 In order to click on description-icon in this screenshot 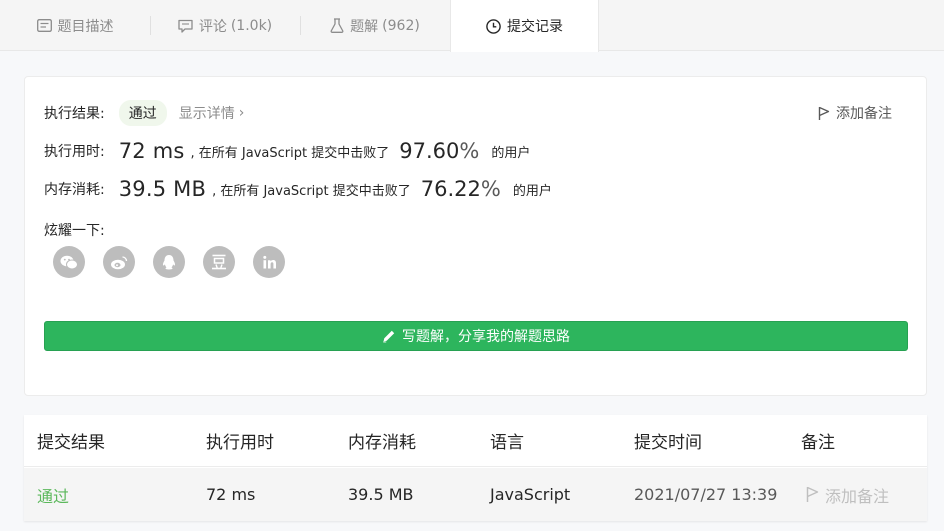, I will do `click(44, 25)`.